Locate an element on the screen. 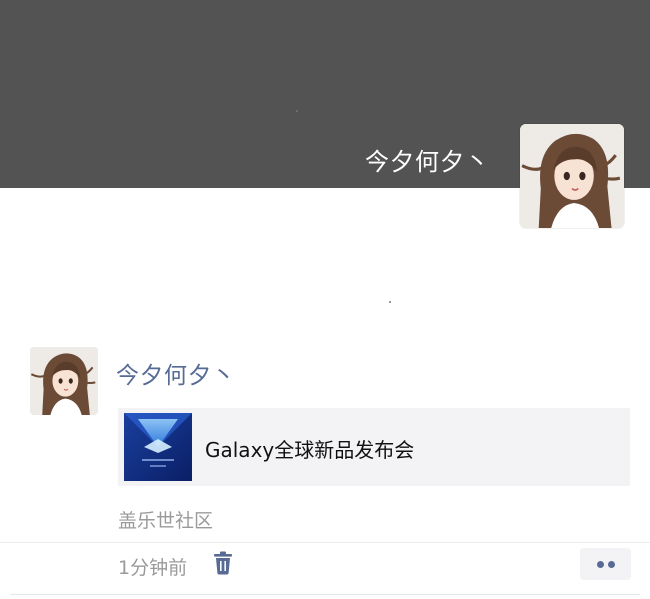  cover-avatar is located at coordinates (572, 176).